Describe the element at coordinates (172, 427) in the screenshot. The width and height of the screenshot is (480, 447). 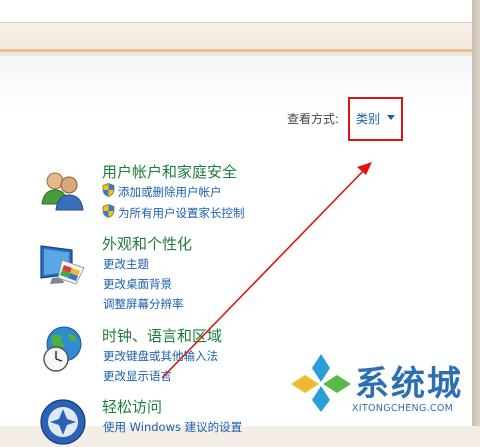
I see `link-windows-recommended-settings: 使用 Windows 建议的设置` at that location.